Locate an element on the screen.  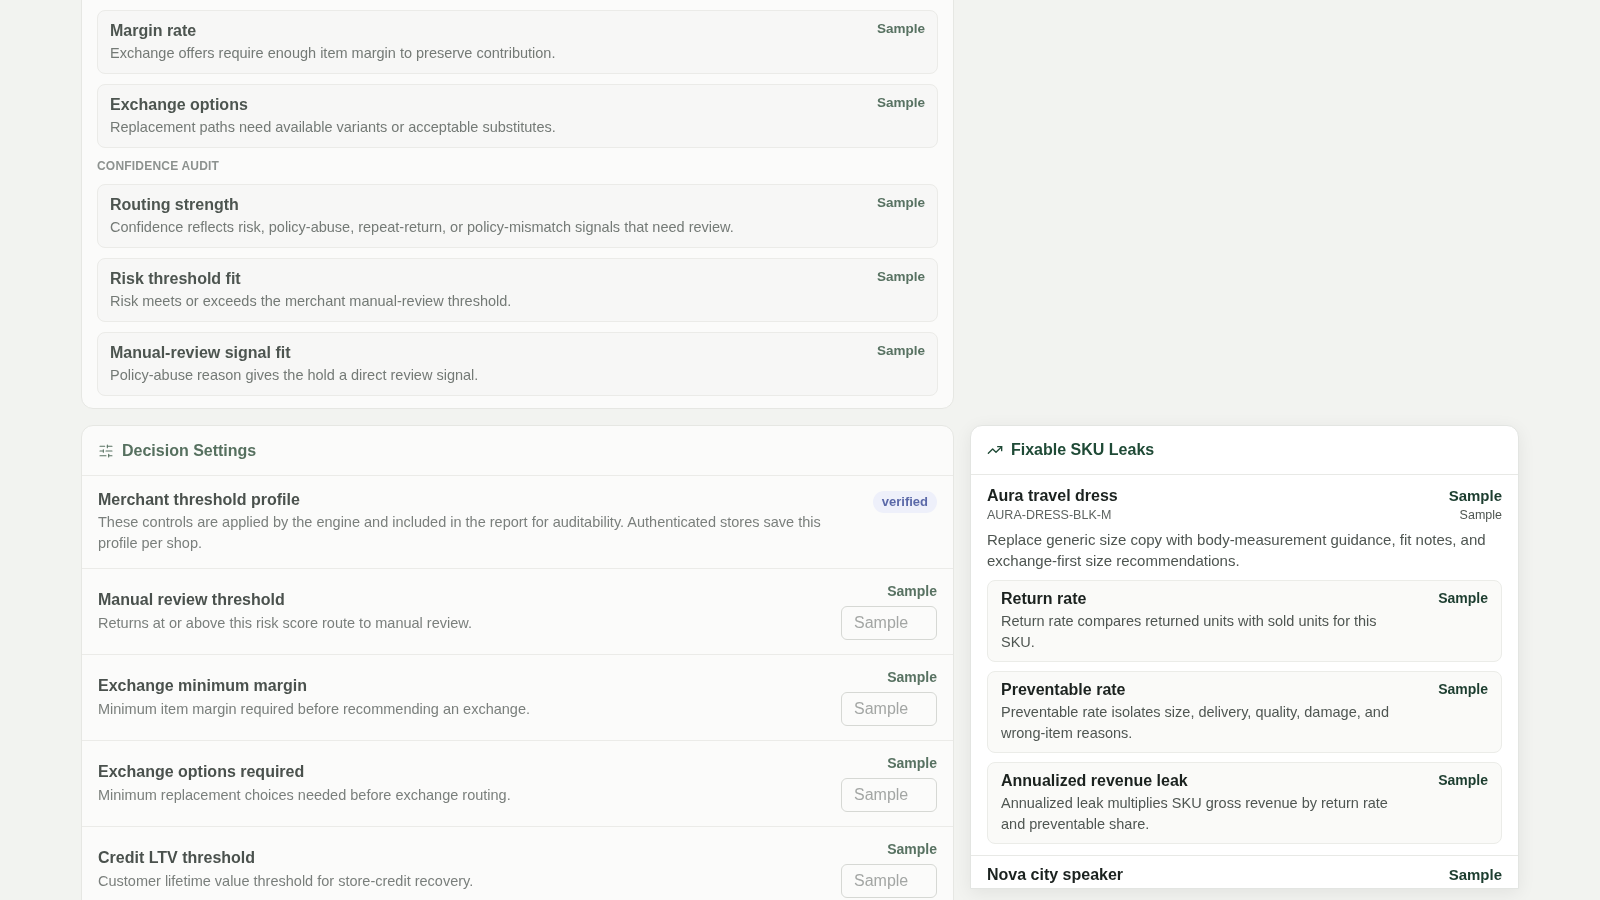
check-title: Manual-review signal fit is located at coordinates (201, 353).